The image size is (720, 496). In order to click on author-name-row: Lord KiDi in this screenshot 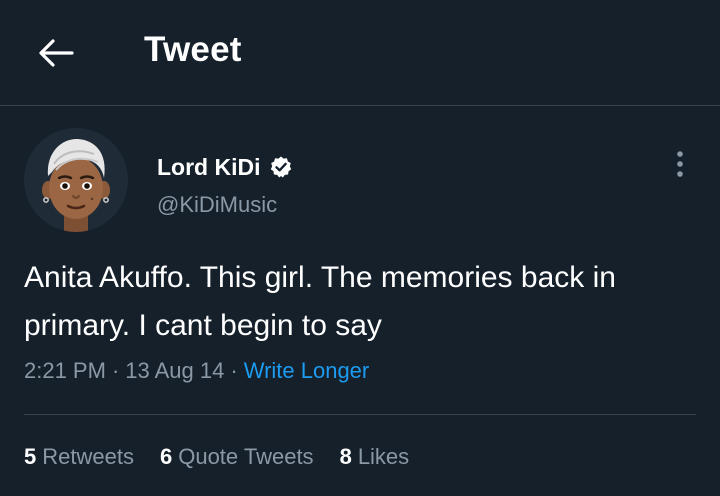, I will do `click(225, 167)`.